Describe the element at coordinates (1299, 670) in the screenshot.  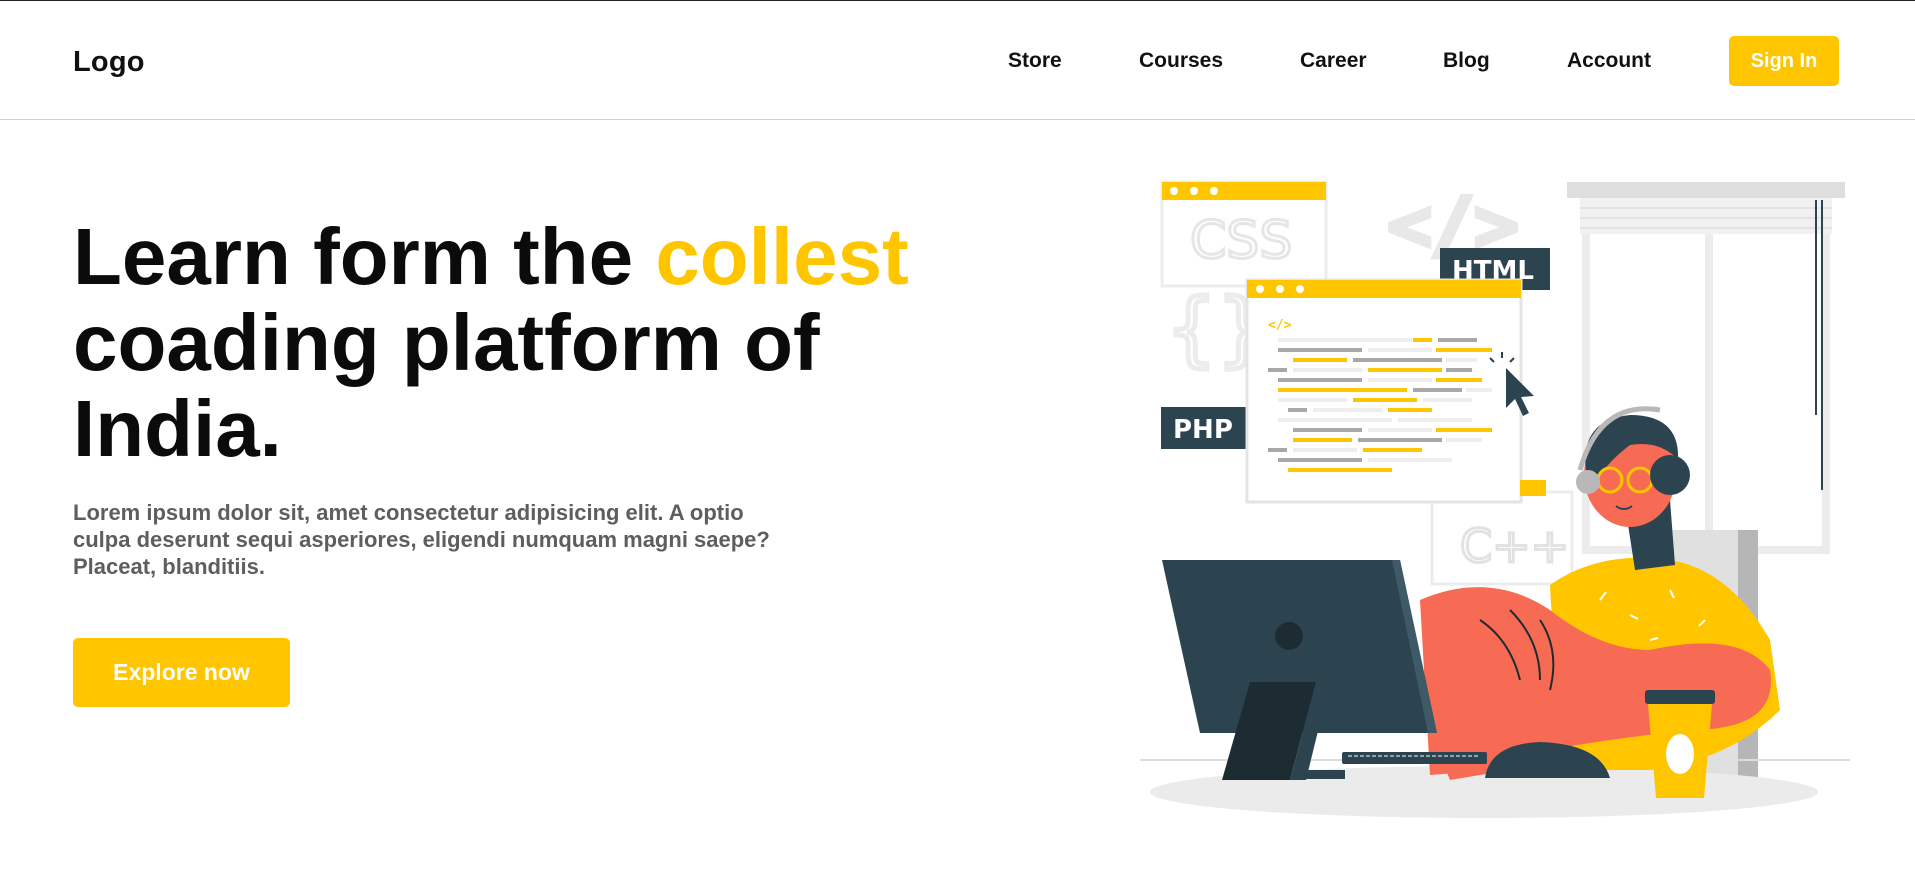
I see `computer-monitor` at that location.